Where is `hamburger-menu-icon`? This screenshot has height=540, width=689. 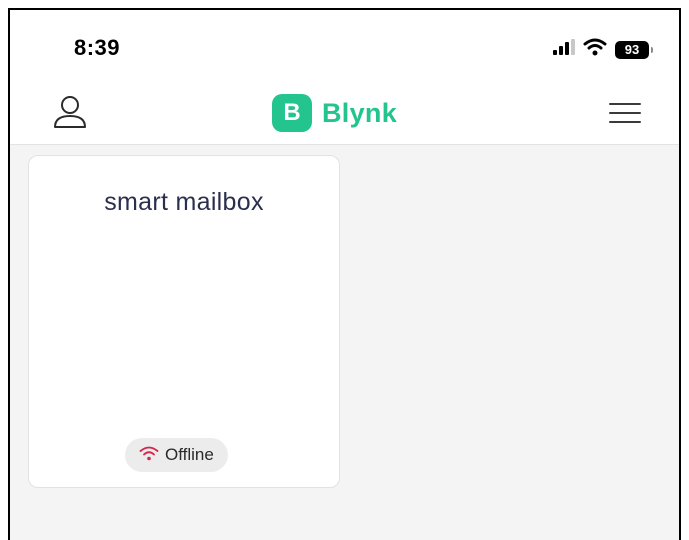 hamburger-menu-icon is located at coordinates (625, 115).